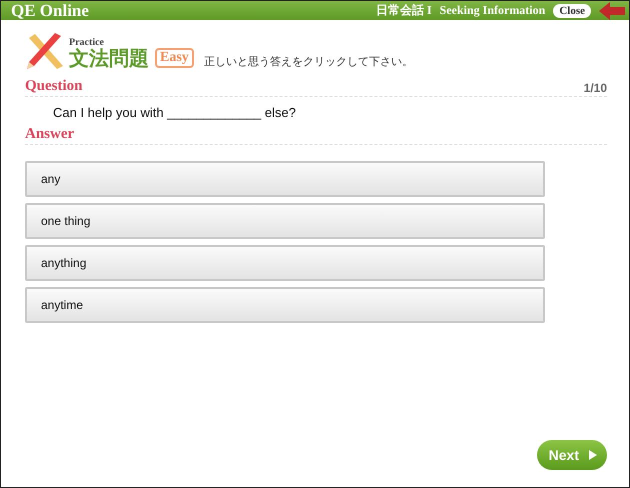 Image resolution: width=630 pixels, height=488 pixels. I want to click on answer-option: anytime, so click(285, 305).